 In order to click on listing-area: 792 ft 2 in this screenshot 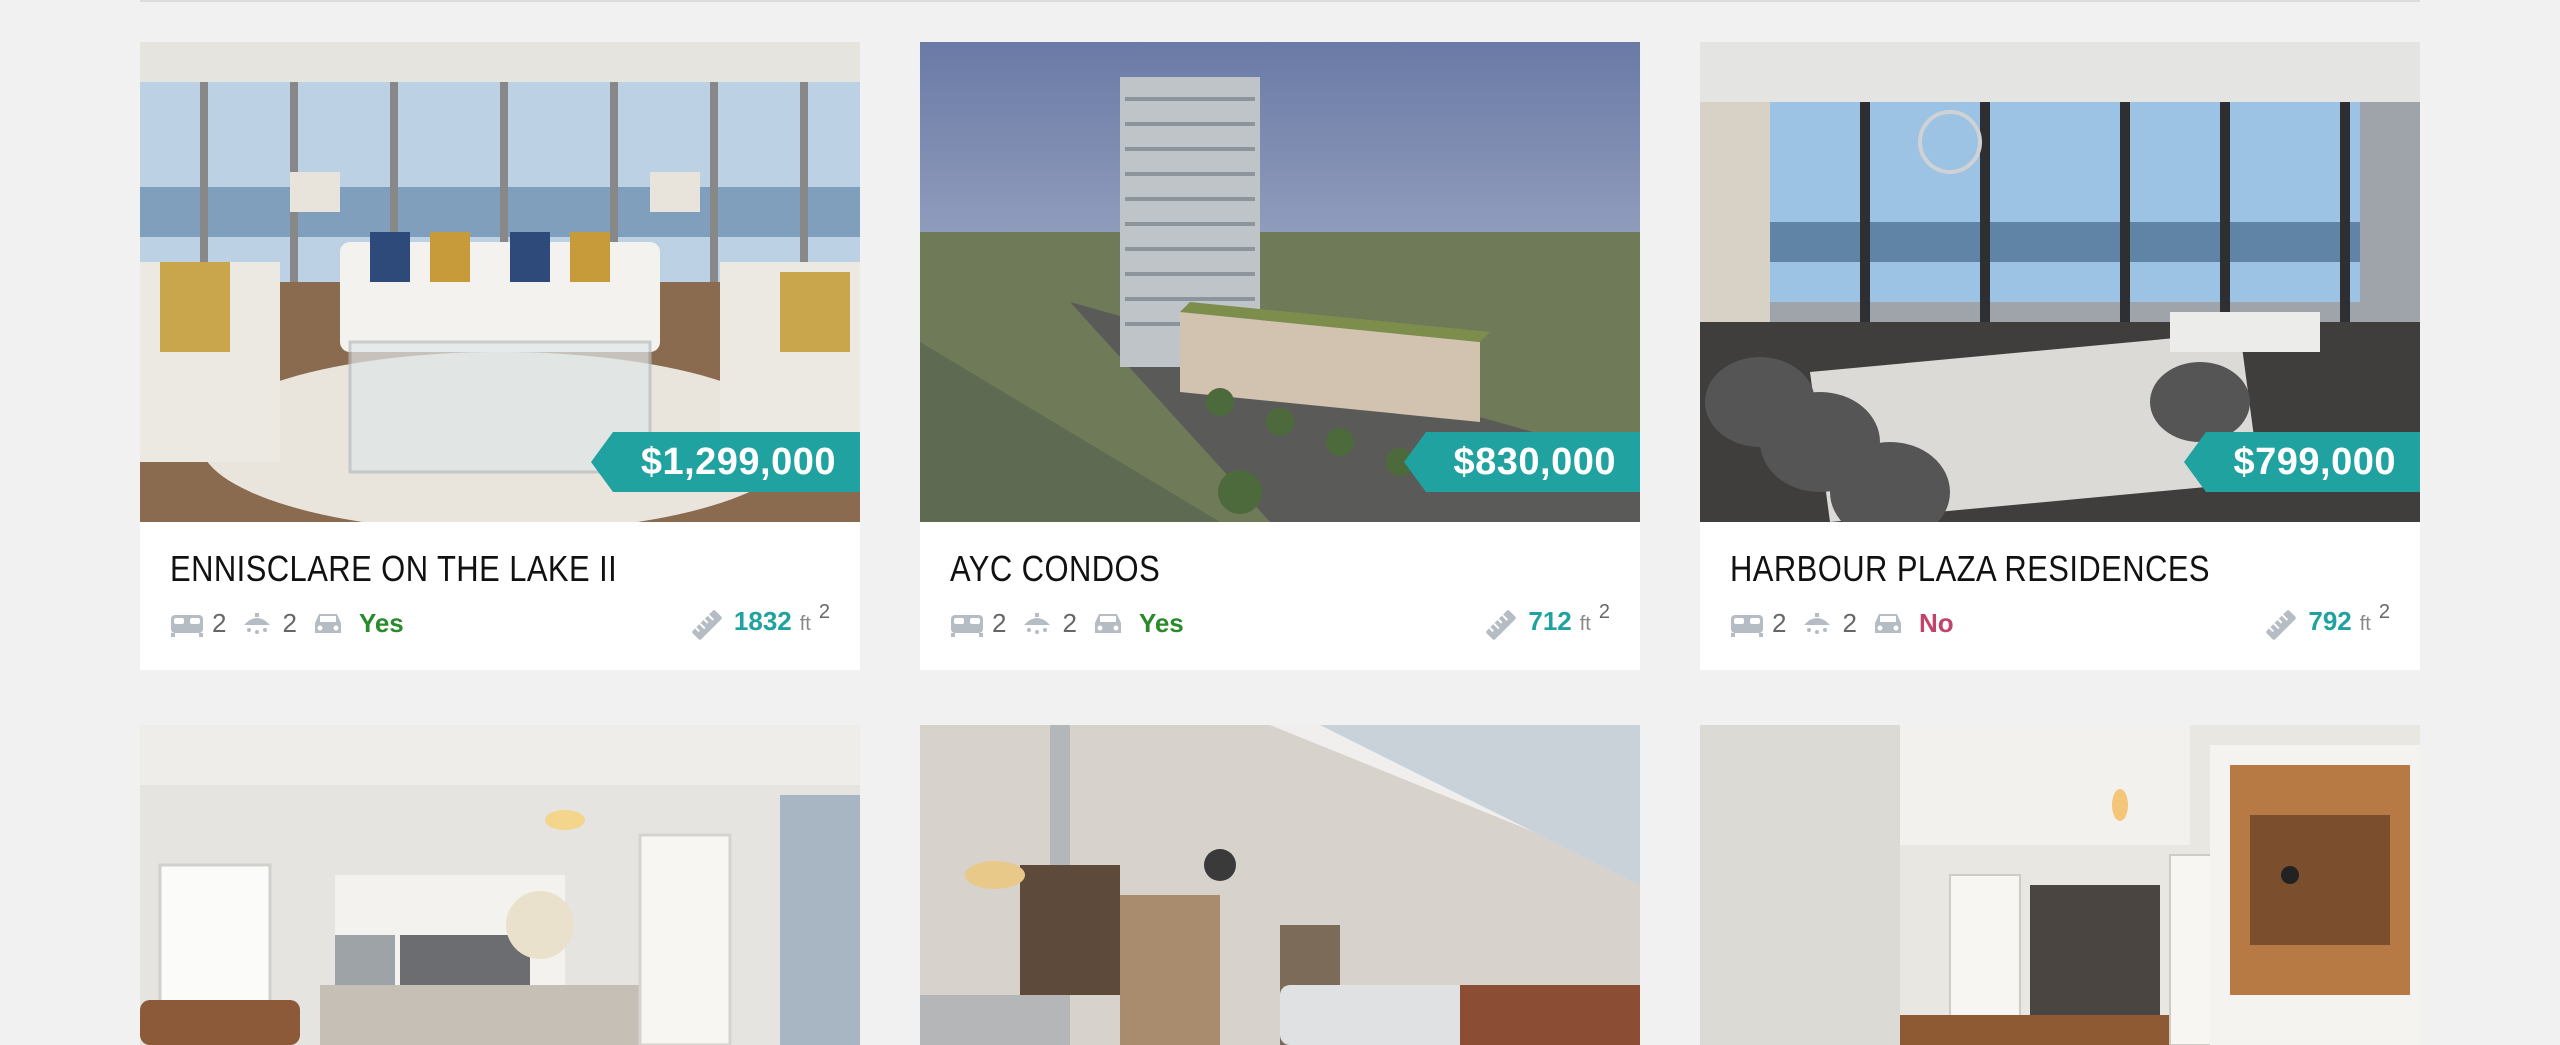, I will do `click(2326, 622)`.